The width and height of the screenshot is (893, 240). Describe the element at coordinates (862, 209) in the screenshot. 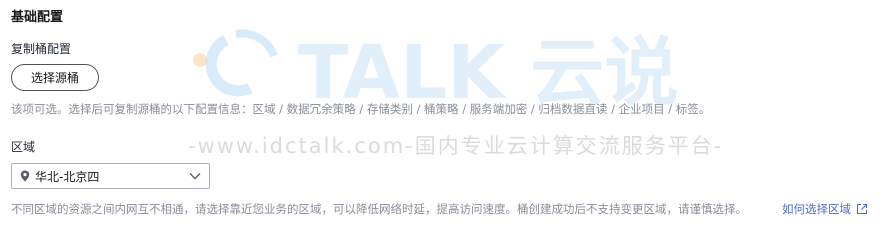

I see `external-link-icon` at that location.